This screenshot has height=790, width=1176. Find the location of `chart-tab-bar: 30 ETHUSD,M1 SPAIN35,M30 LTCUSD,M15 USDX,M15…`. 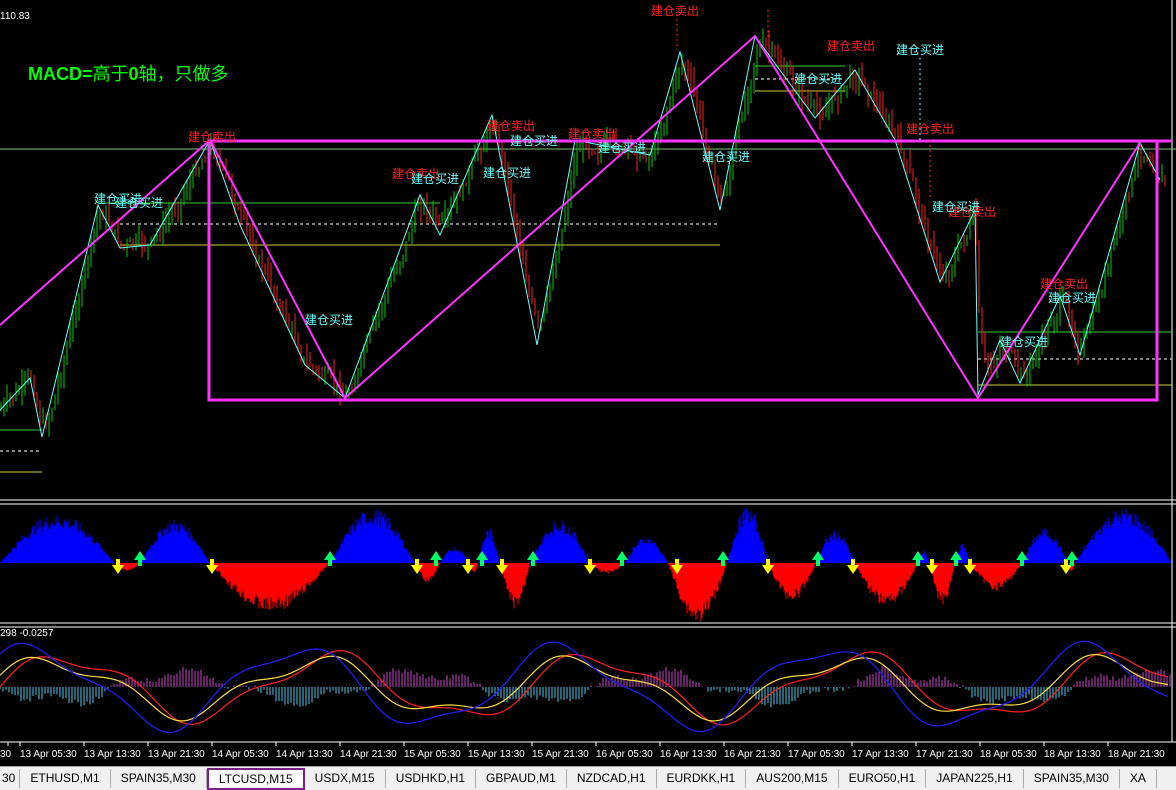

chart-tab-bar: 30 ETHUSD,M1 SPAIN35,M30 LTCUSD,M15 USDX,M15… is located at coordinates (588, 778).